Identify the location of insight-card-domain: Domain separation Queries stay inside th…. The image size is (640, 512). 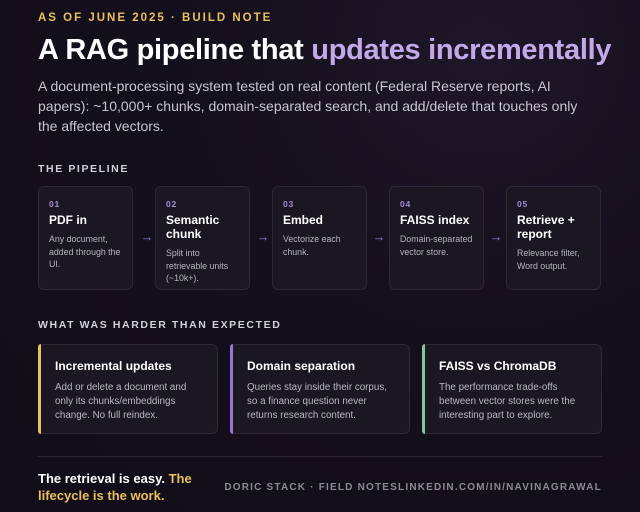
(320, 389).